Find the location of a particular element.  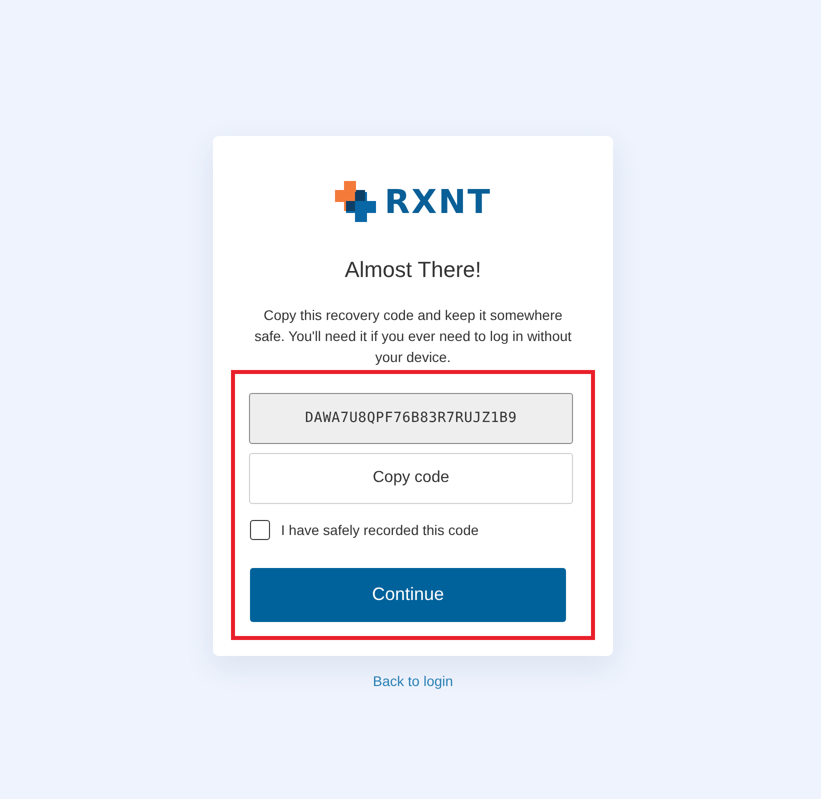

plus-logo-icon is located at coordinates (355, 201).